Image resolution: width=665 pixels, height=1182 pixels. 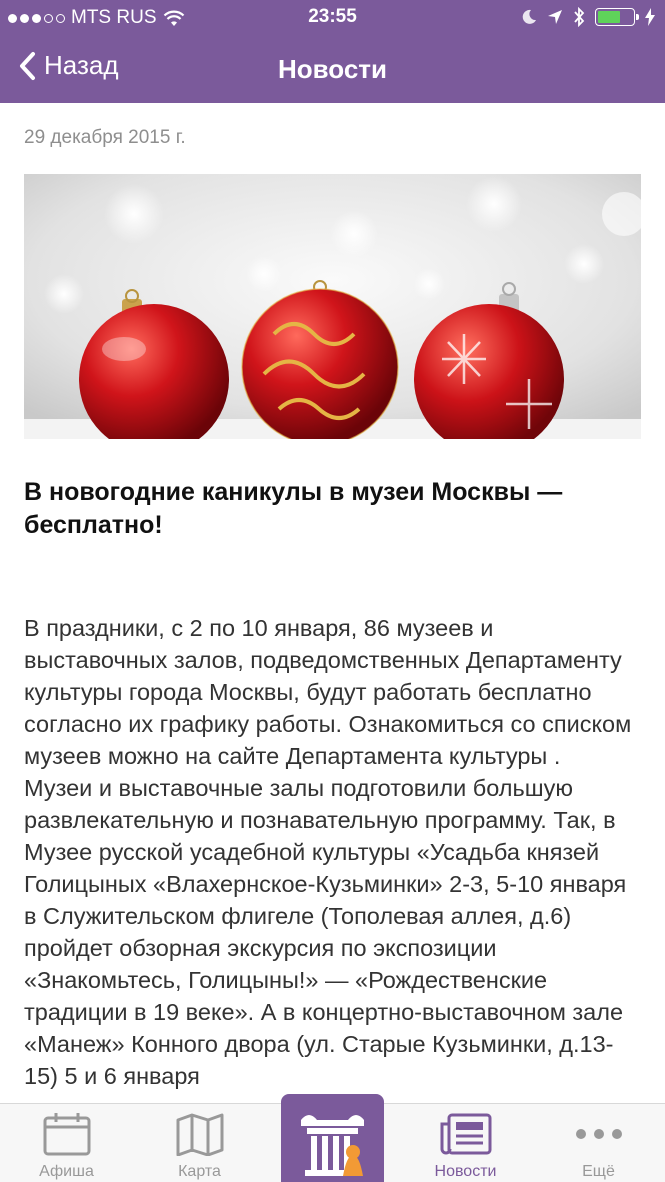 What do you see at coordinates (529, 16) in the screenshot?
I see `moon-icon` at bounding box center [529, 16].